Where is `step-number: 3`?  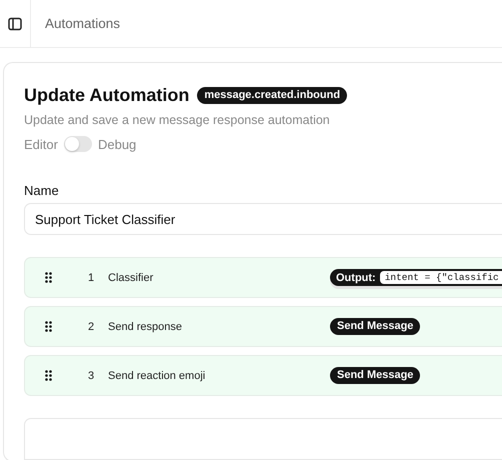
step-number: 3 is located at coordinates (92, 376).